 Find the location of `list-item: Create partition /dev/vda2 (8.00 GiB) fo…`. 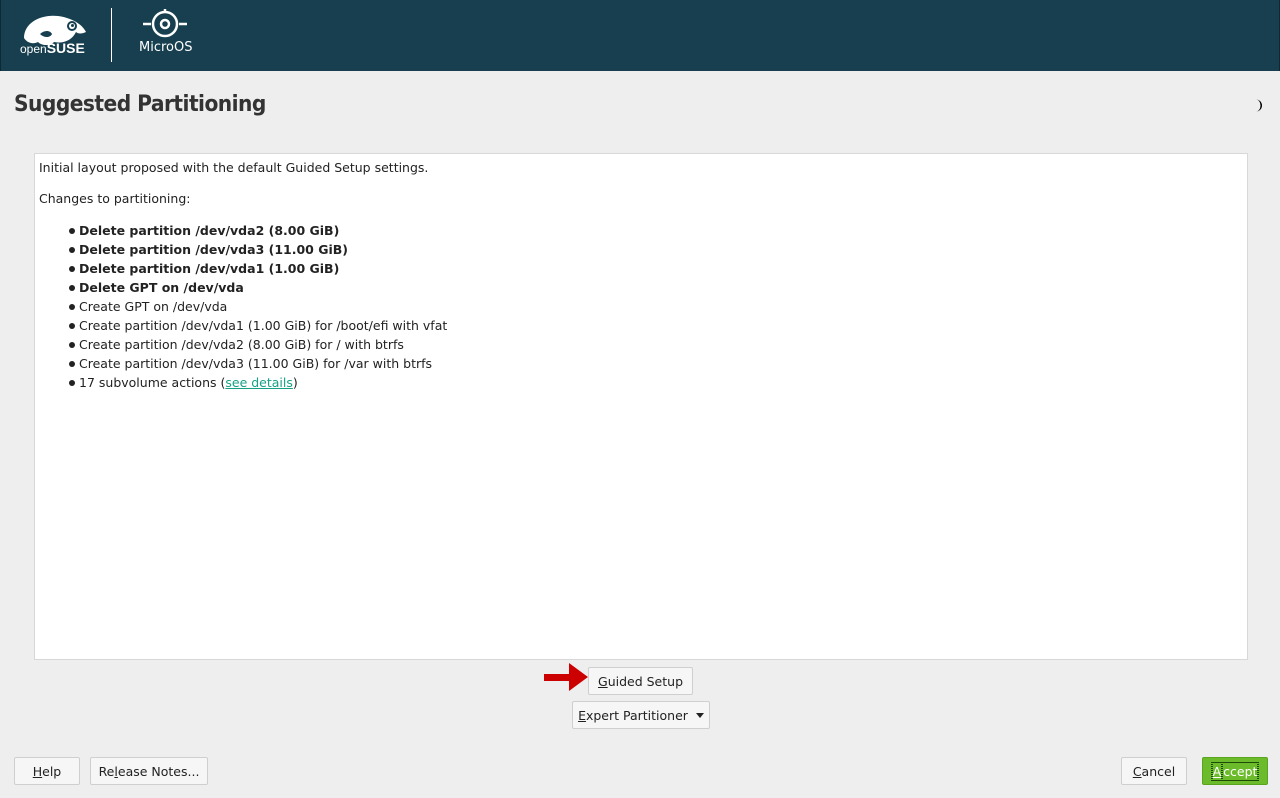

list-item: Create partition /dev/vda2 (8.00 GiB) fo… is located at coordinates (258, 344).